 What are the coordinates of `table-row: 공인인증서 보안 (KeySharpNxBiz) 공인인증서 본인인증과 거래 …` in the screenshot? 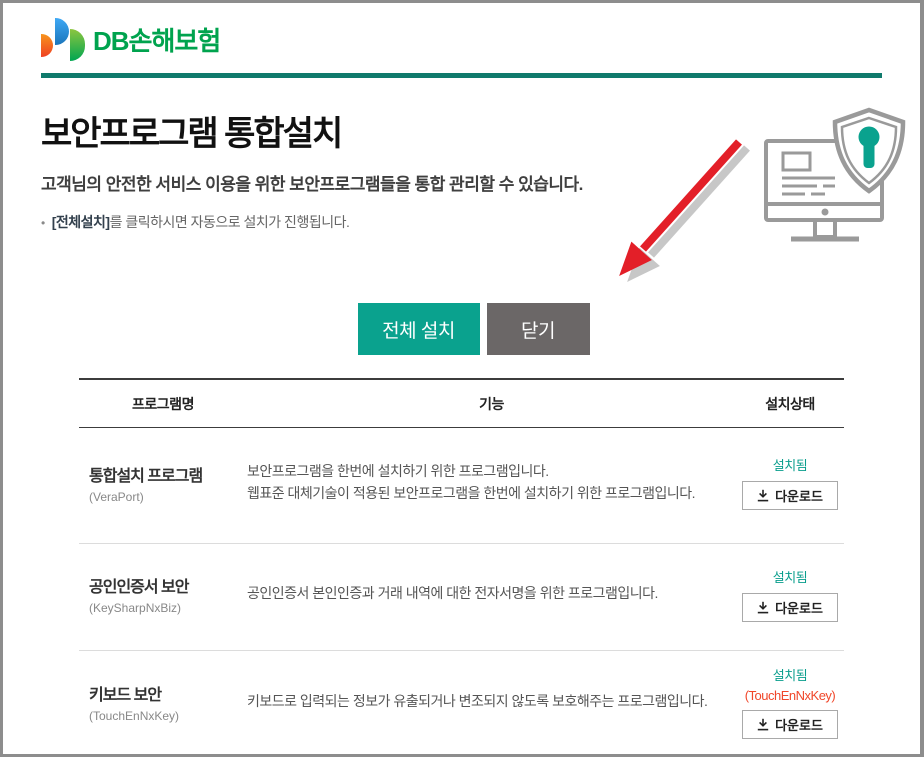 It's located at (461, 597).